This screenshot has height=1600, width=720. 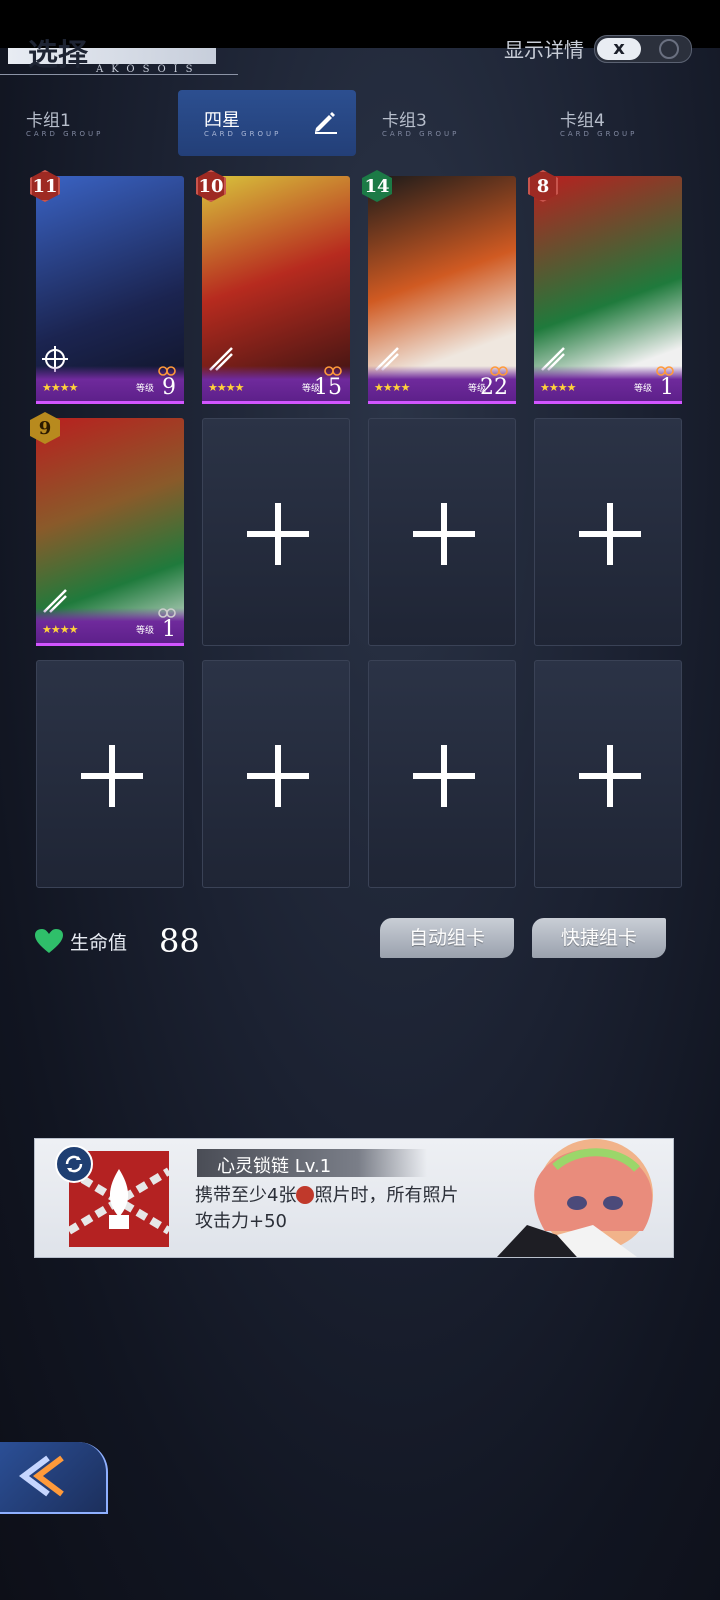 I want to click on title-divider, so click(x=119, y=74).